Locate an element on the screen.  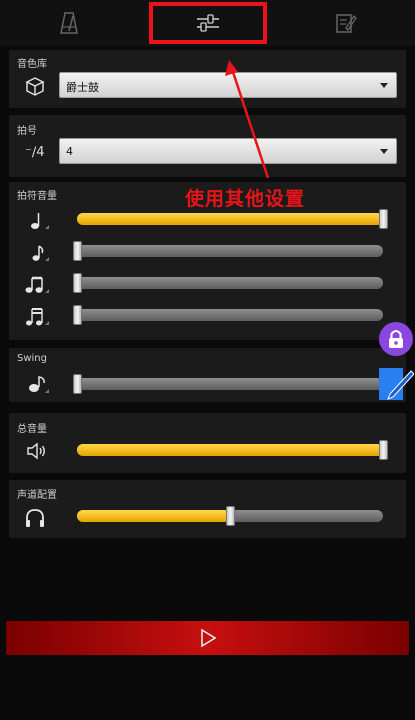
lock-icon is located at coordinates (396, 339).